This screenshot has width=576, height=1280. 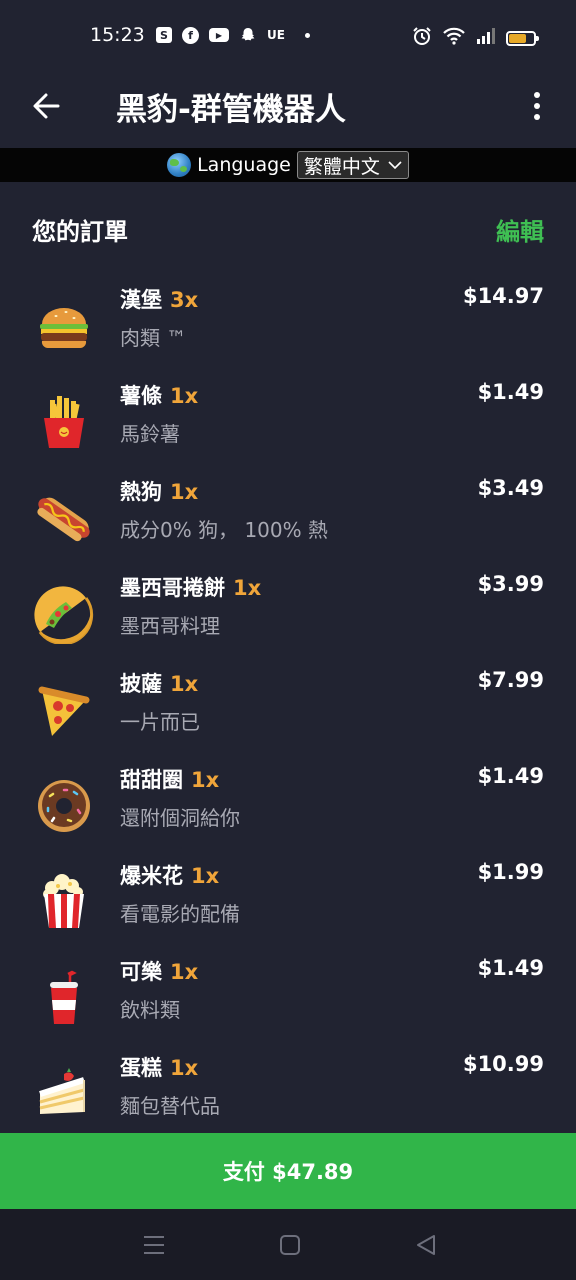 What do you see at coordinates (233, 35) in the screenshot?
I see `notification-icons: S f ▶ UE` at bounding box center [233, 35].